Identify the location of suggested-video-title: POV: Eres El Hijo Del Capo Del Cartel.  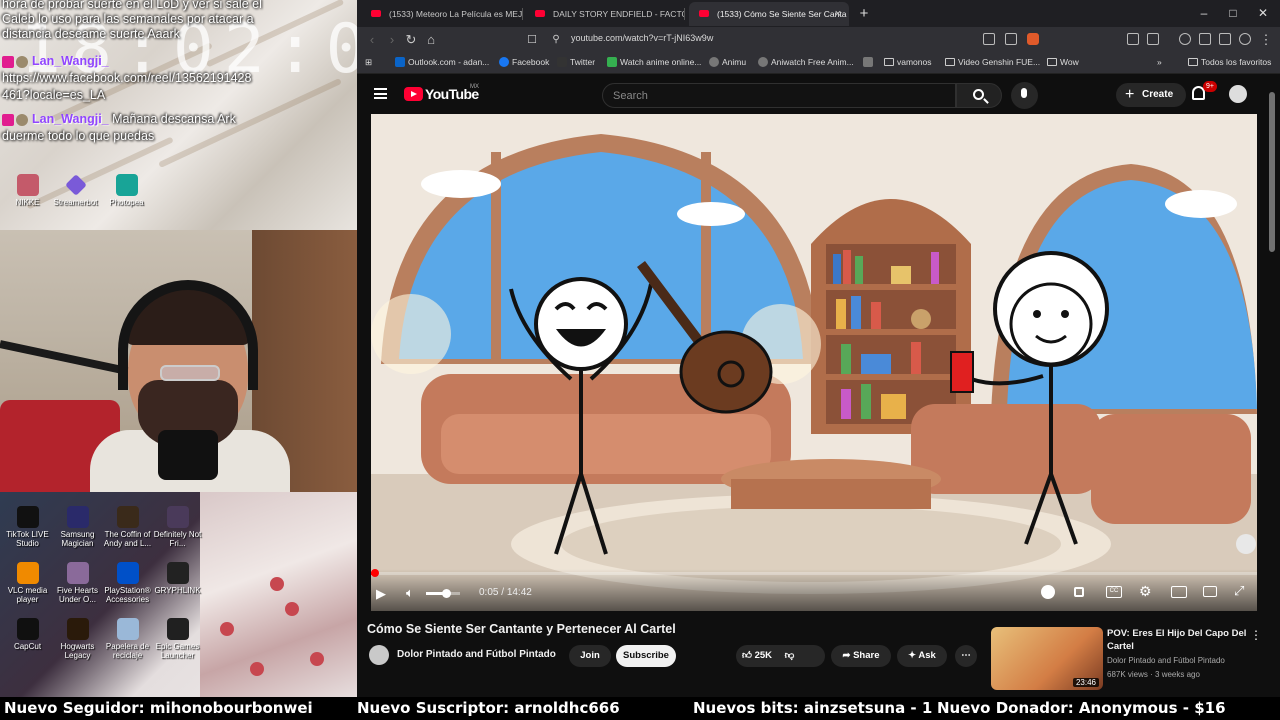
(1176, 640).